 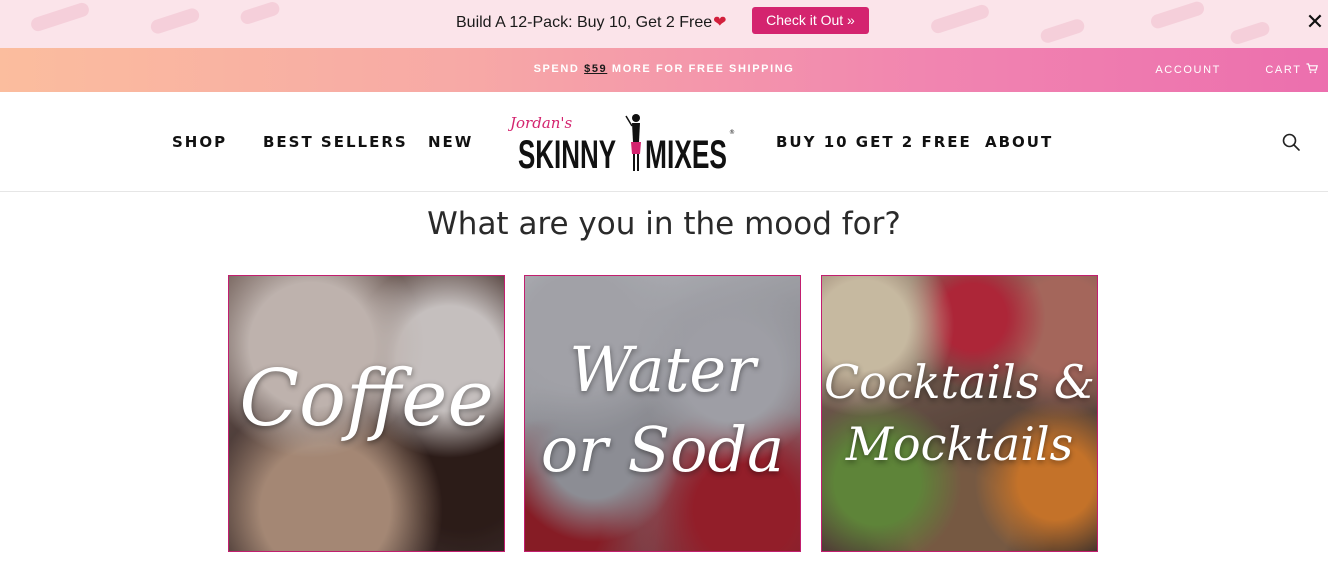 What do you see at coordinates (1226, 69) in the screenshot?
I see `account-links: ACCOUNT CART` at bounding box center [1226, 69].